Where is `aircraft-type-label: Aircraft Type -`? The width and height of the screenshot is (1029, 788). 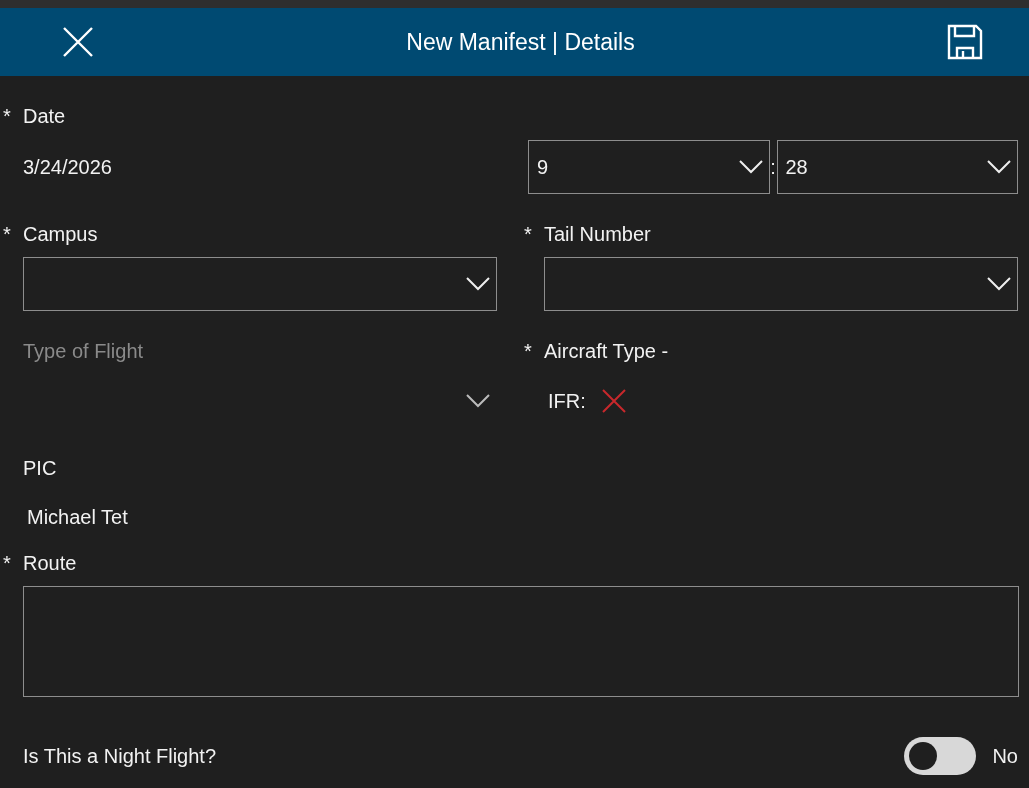
aircraft-type-label: Aircraft Type - is located at coordinates (606, 351).